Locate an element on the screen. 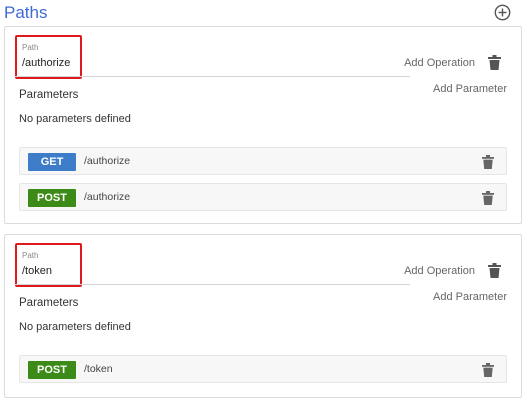  operation-row: POST /authorize is located at coordinates (263, 197).